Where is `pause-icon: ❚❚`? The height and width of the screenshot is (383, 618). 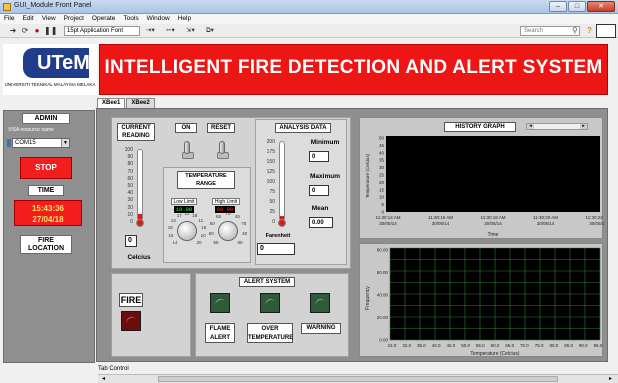
pause-icon: ❚❚ is located at coordinates (50, 31).